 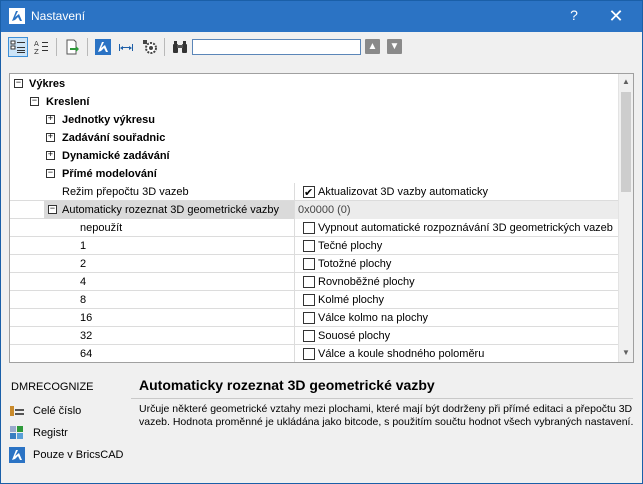 What do you see at coordinates (382, 398) in the screenshot?
I see `description-divider` at bounding box center [382, 398].